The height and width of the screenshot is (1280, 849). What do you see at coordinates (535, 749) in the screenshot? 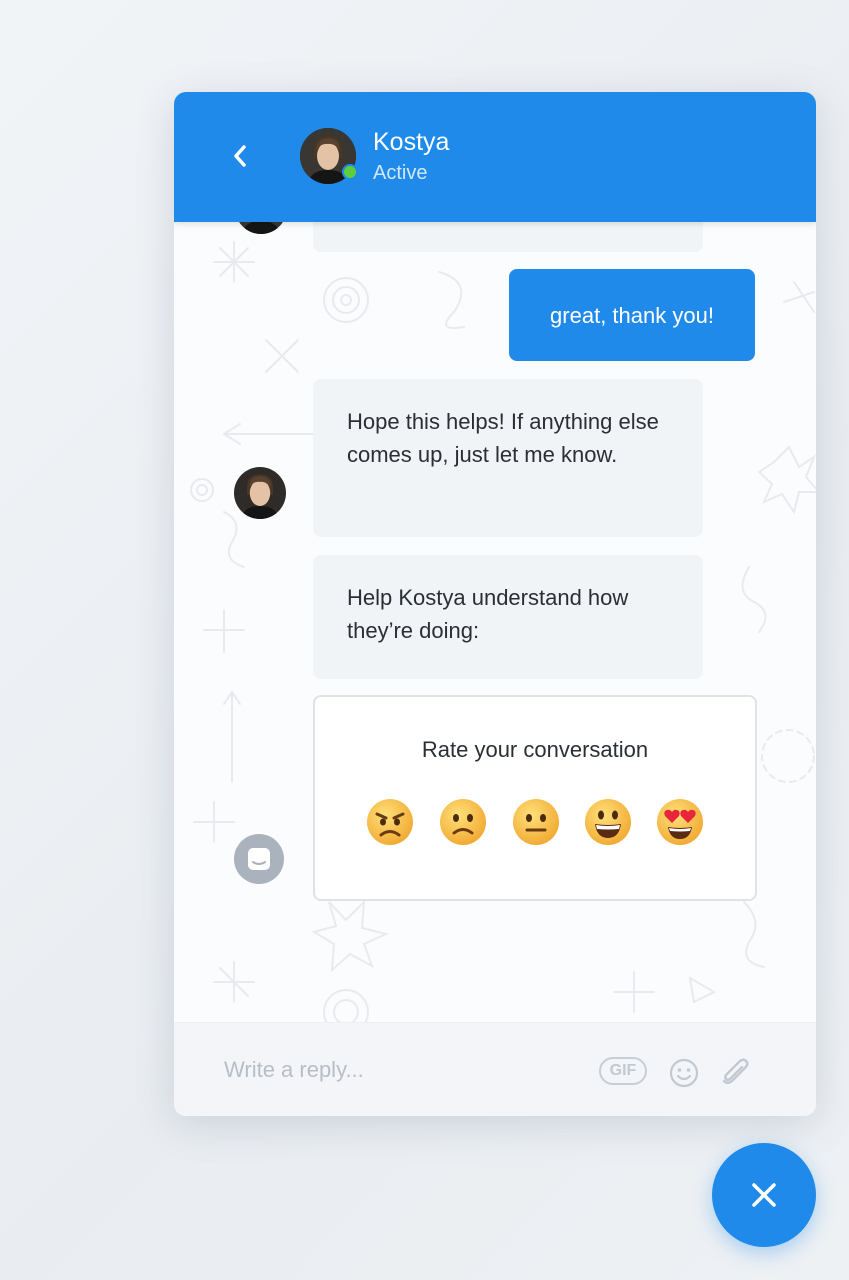
I see `rating-title: Rate your conversation` at bounding box center [535, 749].